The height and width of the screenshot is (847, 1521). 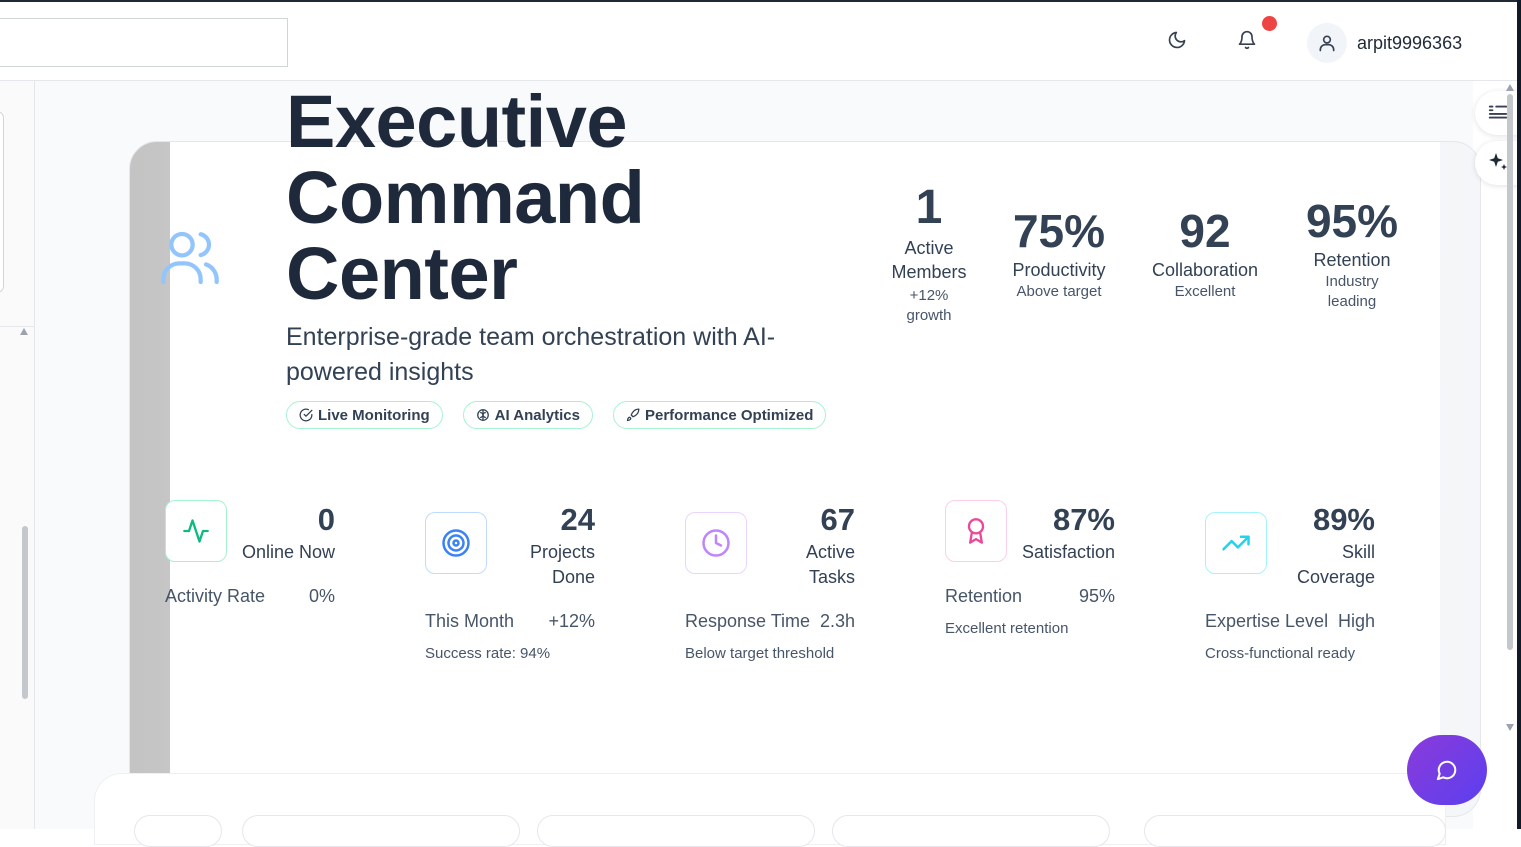 I want to click on kpi-row-value: High, so click(x=1356, y=621).